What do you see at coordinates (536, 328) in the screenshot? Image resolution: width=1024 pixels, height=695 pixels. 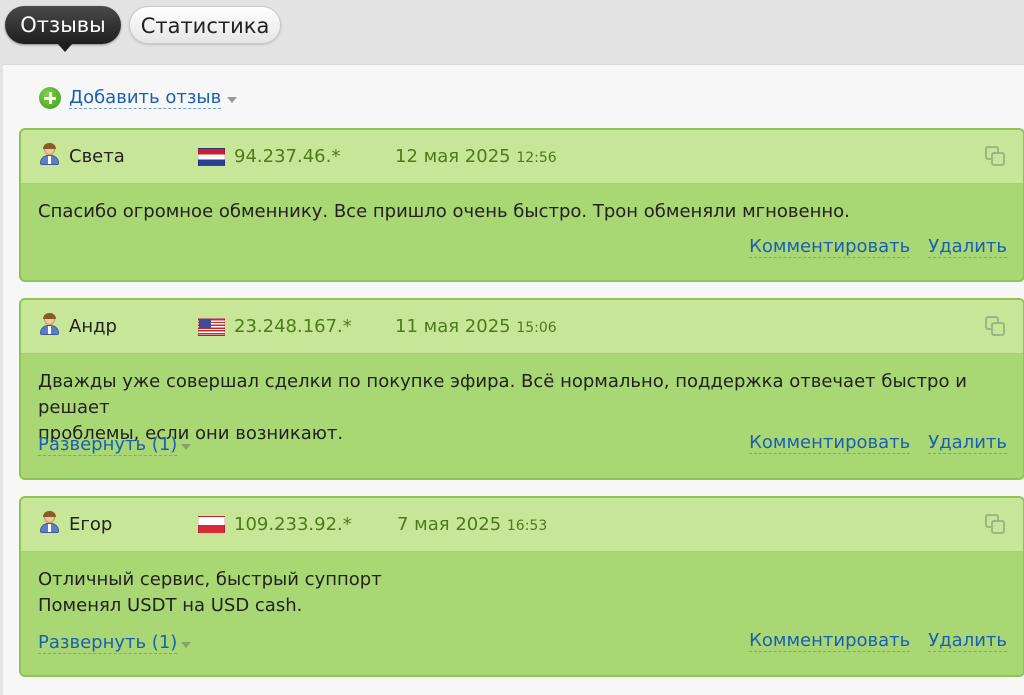 I see `review-time: 15:06` at bounding box center [536, 328].